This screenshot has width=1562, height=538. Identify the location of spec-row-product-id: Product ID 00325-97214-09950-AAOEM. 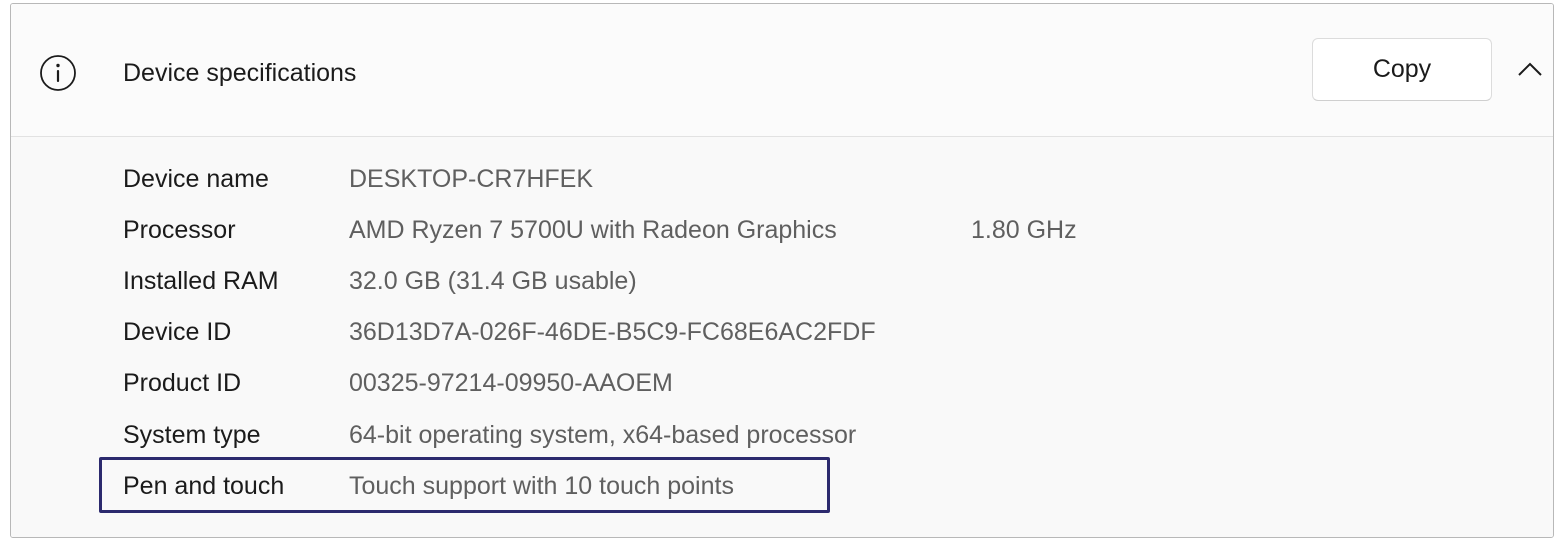
(611, 383).